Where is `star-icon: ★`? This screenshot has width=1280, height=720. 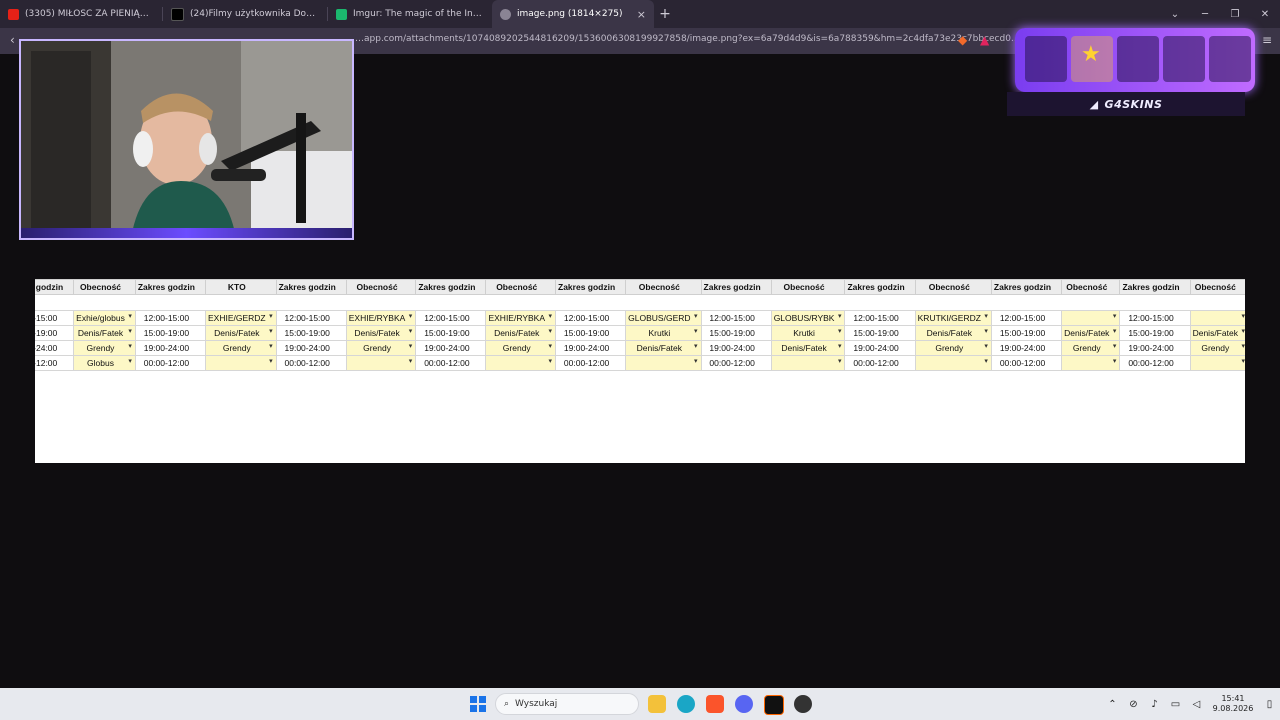 star-icon: ★ is located at coordinates (1091, 54).